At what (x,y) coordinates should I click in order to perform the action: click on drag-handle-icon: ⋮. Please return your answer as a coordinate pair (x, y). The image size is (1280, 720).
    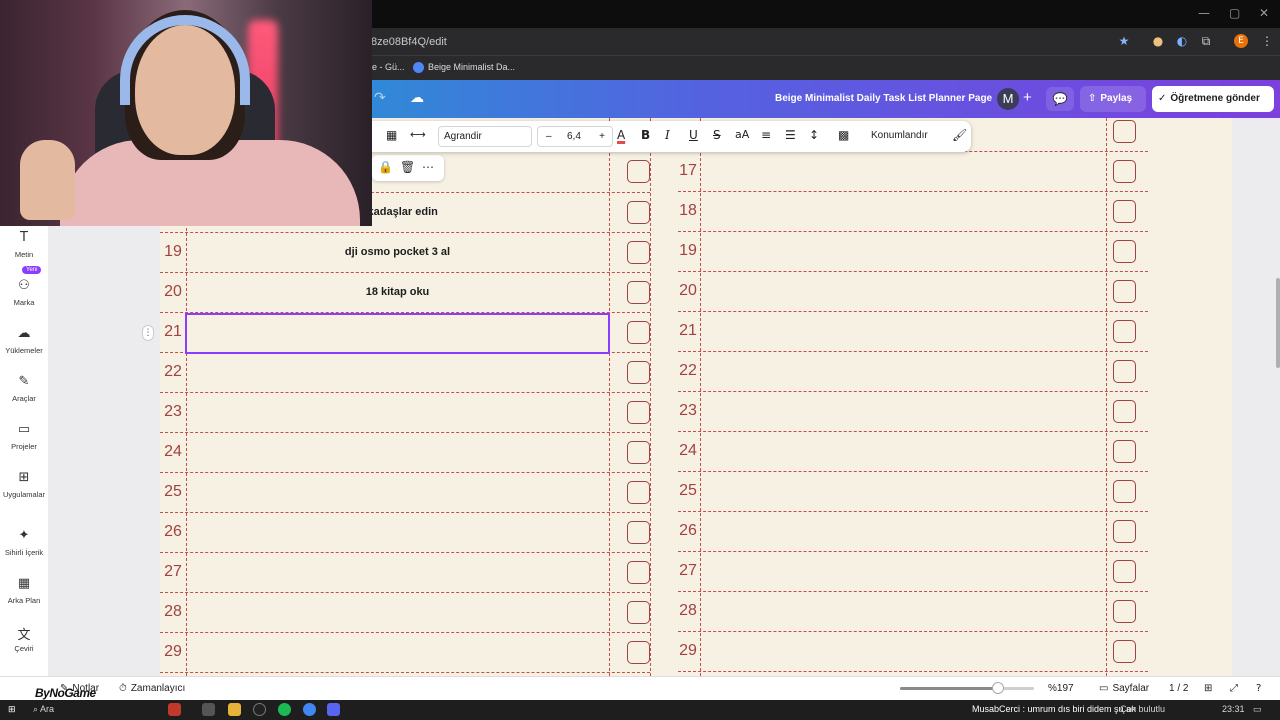
    Looking at the image, I should click on (148, 333).